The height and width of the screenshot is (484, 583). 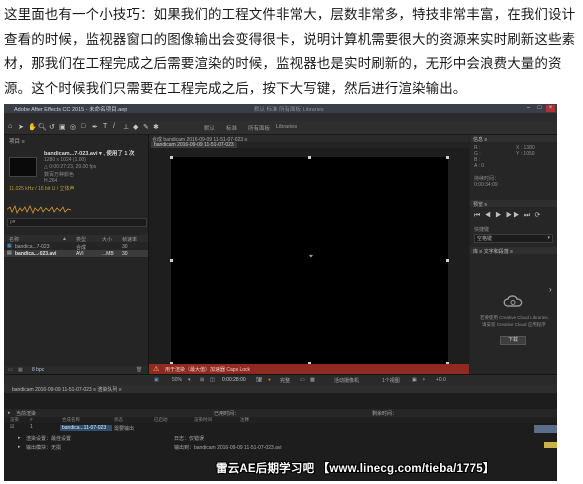 What do you see at coordinates (51, 181) in the screenshot?
I see `footage-codec: H.264` at bounding box center [51, 181].